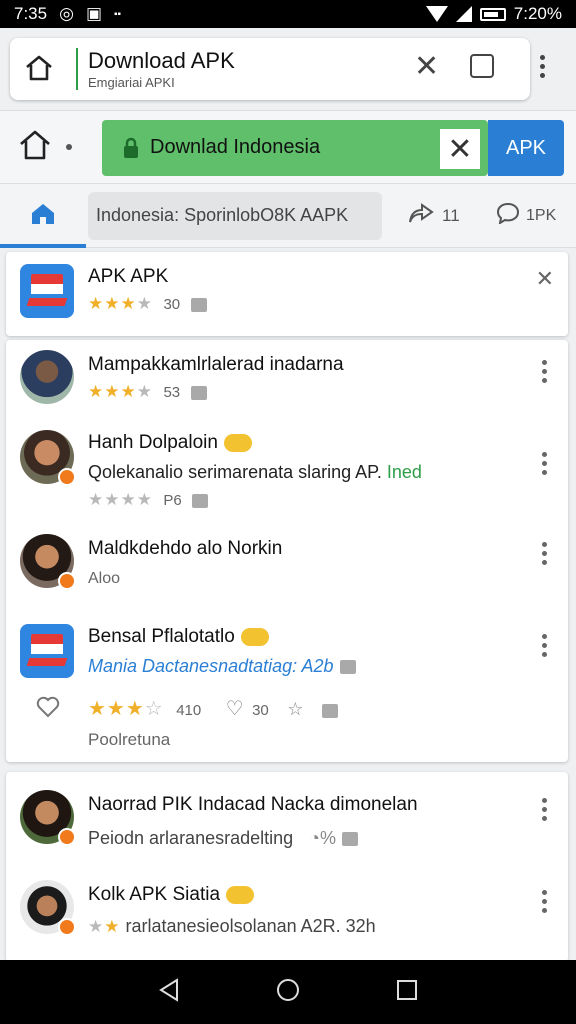 The width and height of the screenshot is (576, 1024). What do you see at coordinates (128, 276) in the screenshot?
I see `app-title: APK APK` at bounding box center [128, 276].